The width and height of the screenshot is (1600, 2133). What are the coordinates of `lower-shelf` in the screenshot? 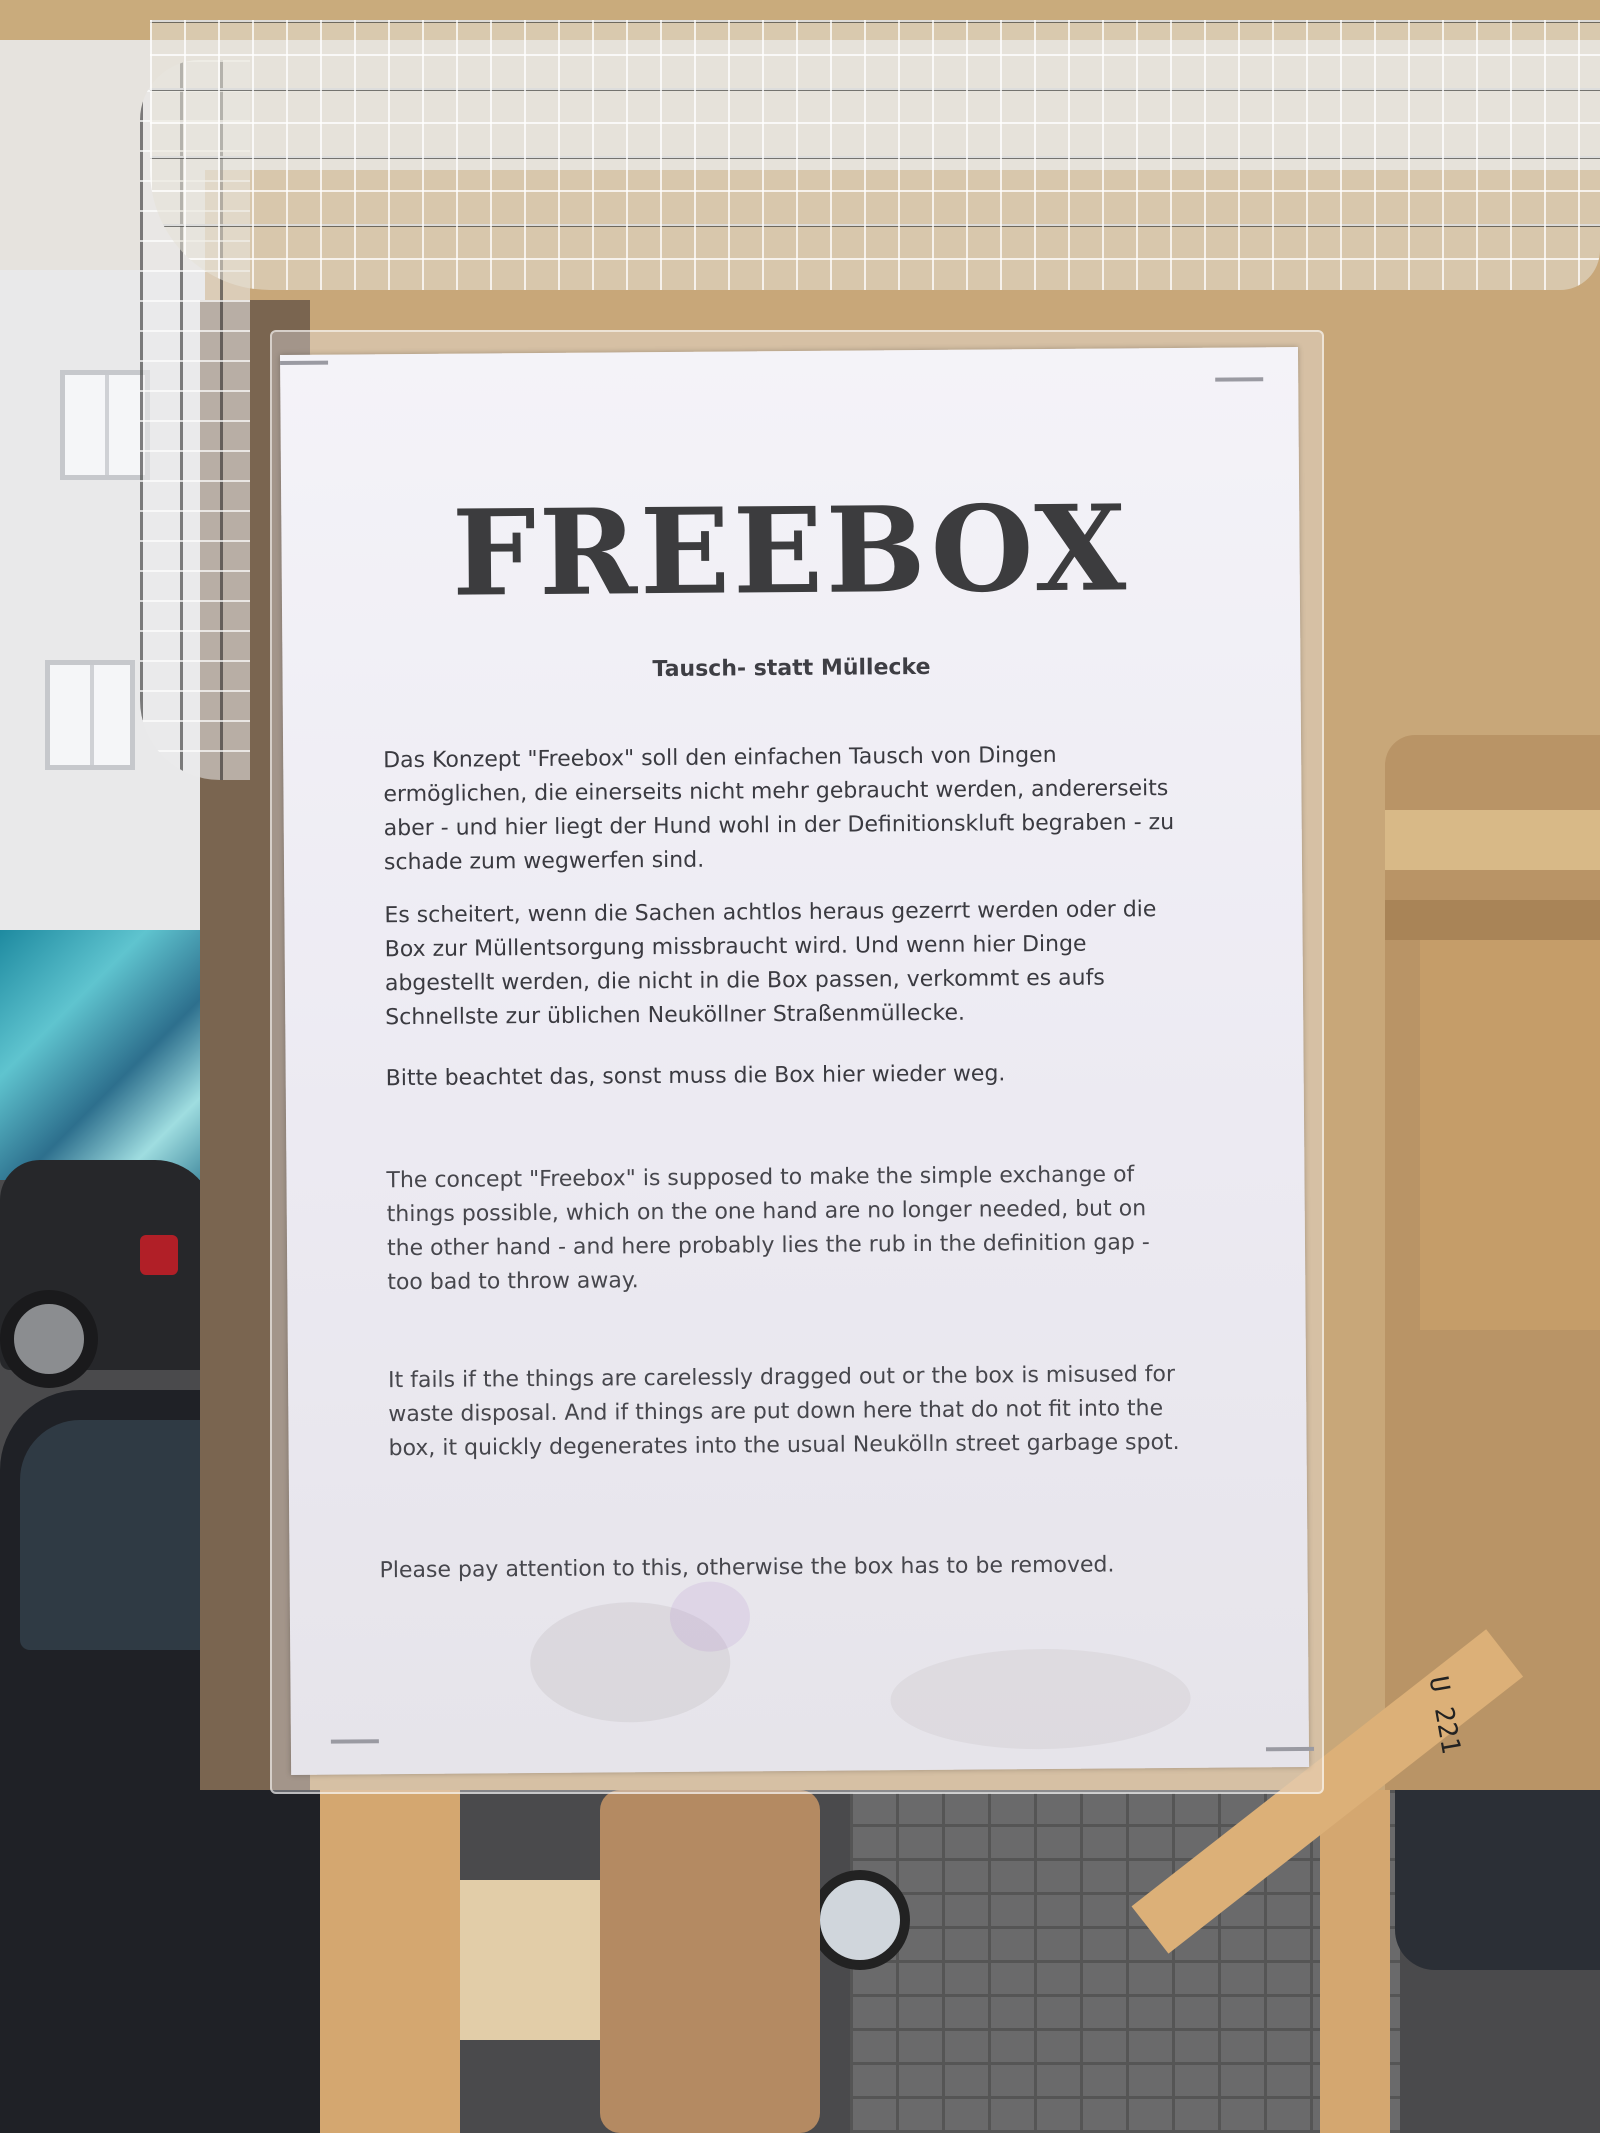 It's located at (535, 1960).